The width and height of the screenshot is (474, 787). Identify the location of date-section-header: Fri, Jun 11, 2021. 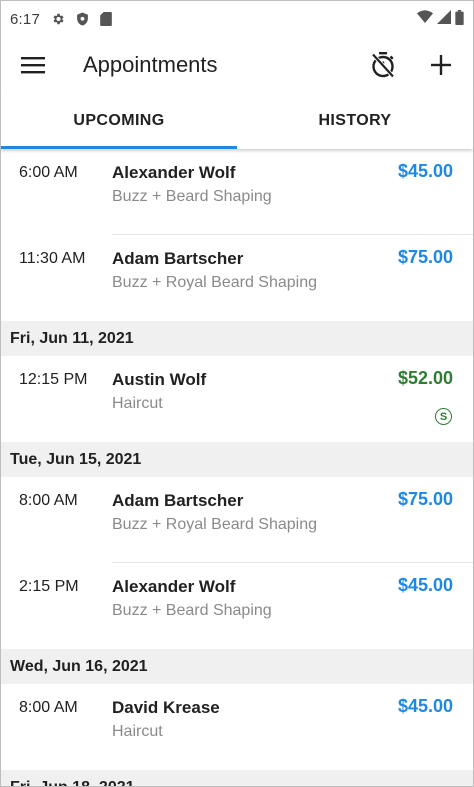
(237, 338).